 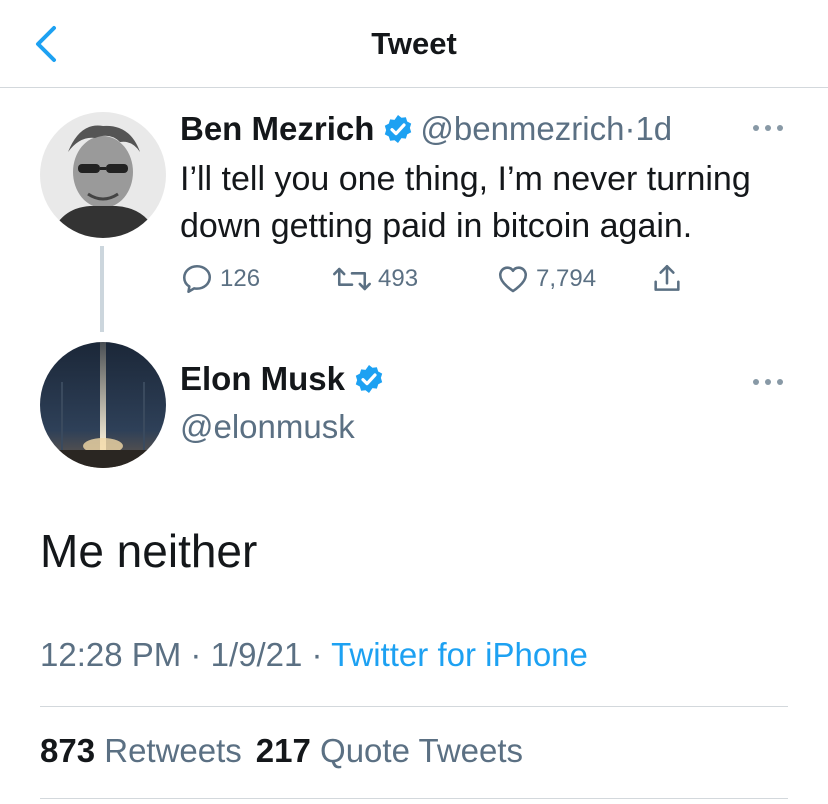 I want to click on tweet-meta: 12:28 PM · 1/9/21 · Twitter for iPhone, so click(x=314, y=655).